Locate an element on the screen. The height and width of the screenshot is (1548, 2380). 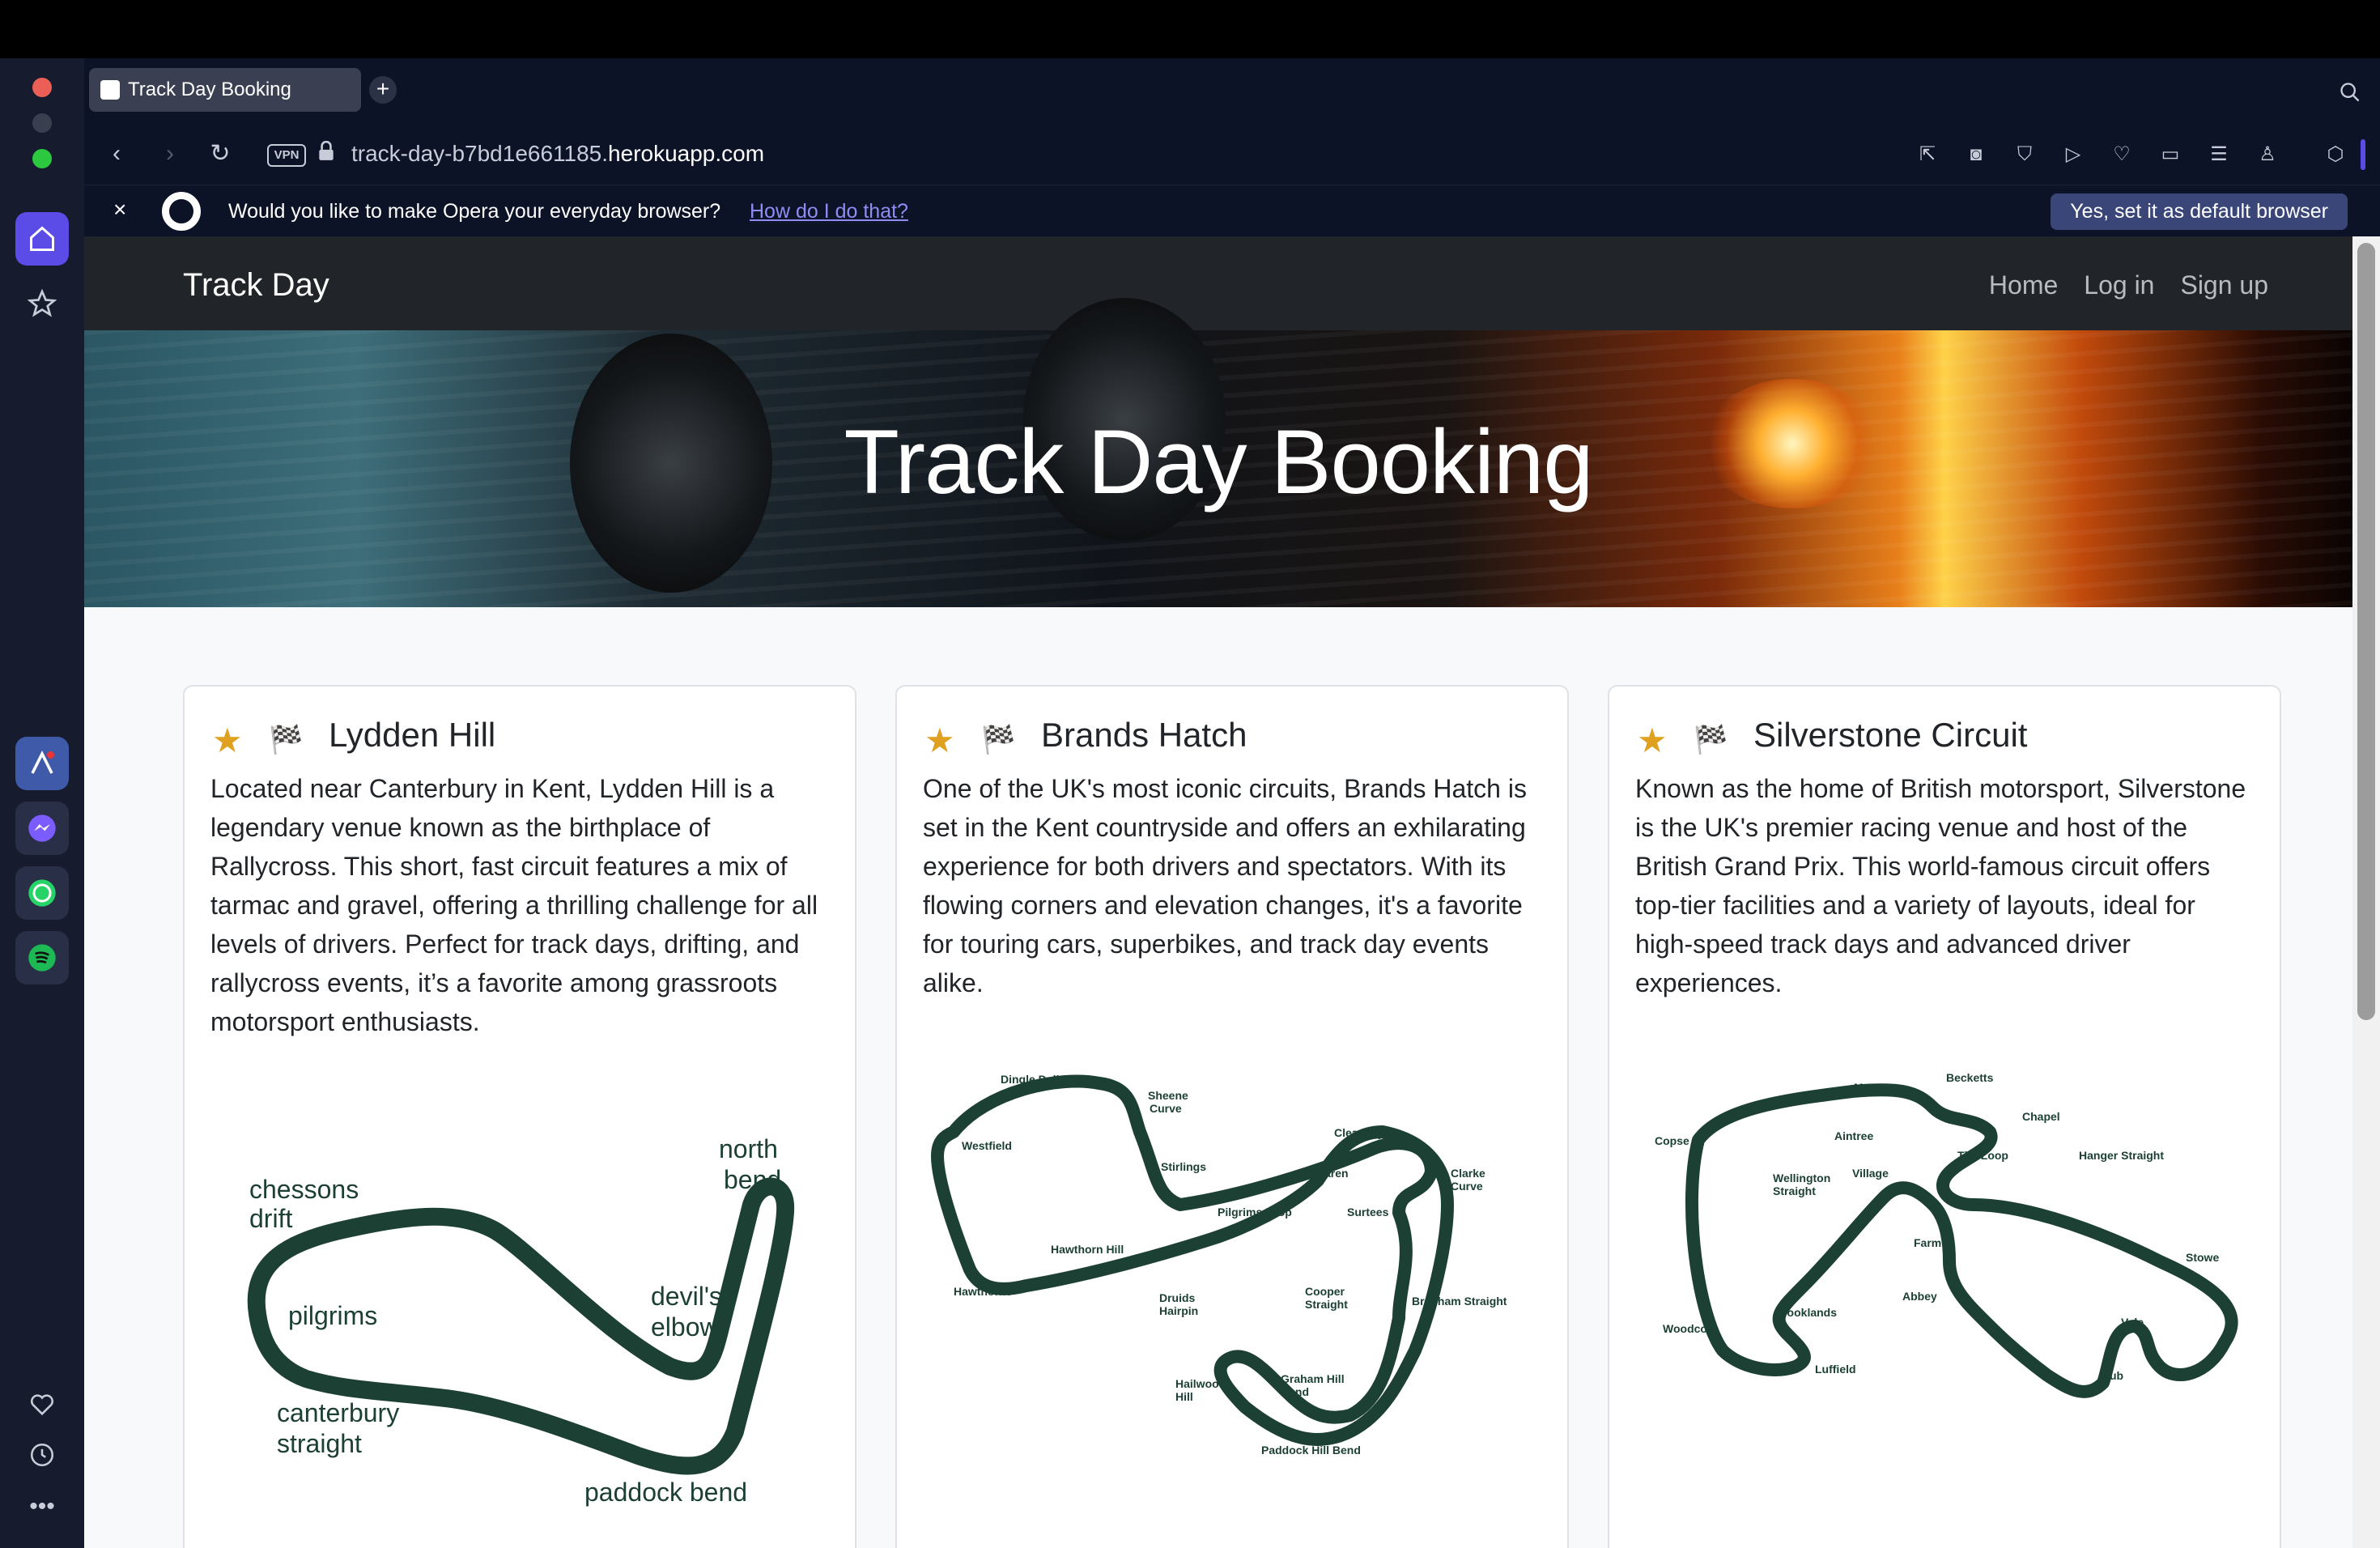
battery-saver-icon: ▭ is located at coordinates (2170, 155).